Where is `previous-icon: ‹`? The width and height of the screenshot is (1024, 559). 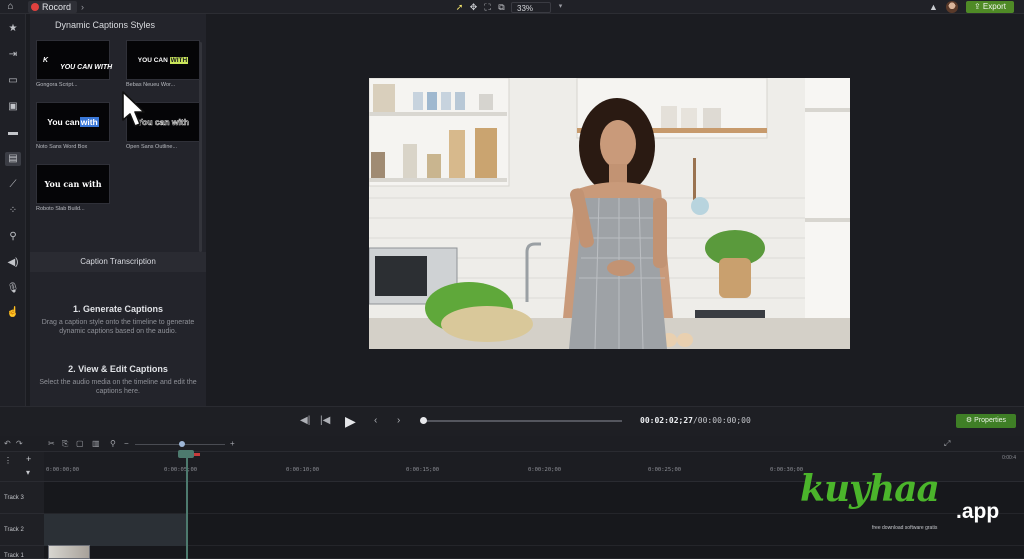 previous-icon: ‹ is located at coordinates (375, 421).